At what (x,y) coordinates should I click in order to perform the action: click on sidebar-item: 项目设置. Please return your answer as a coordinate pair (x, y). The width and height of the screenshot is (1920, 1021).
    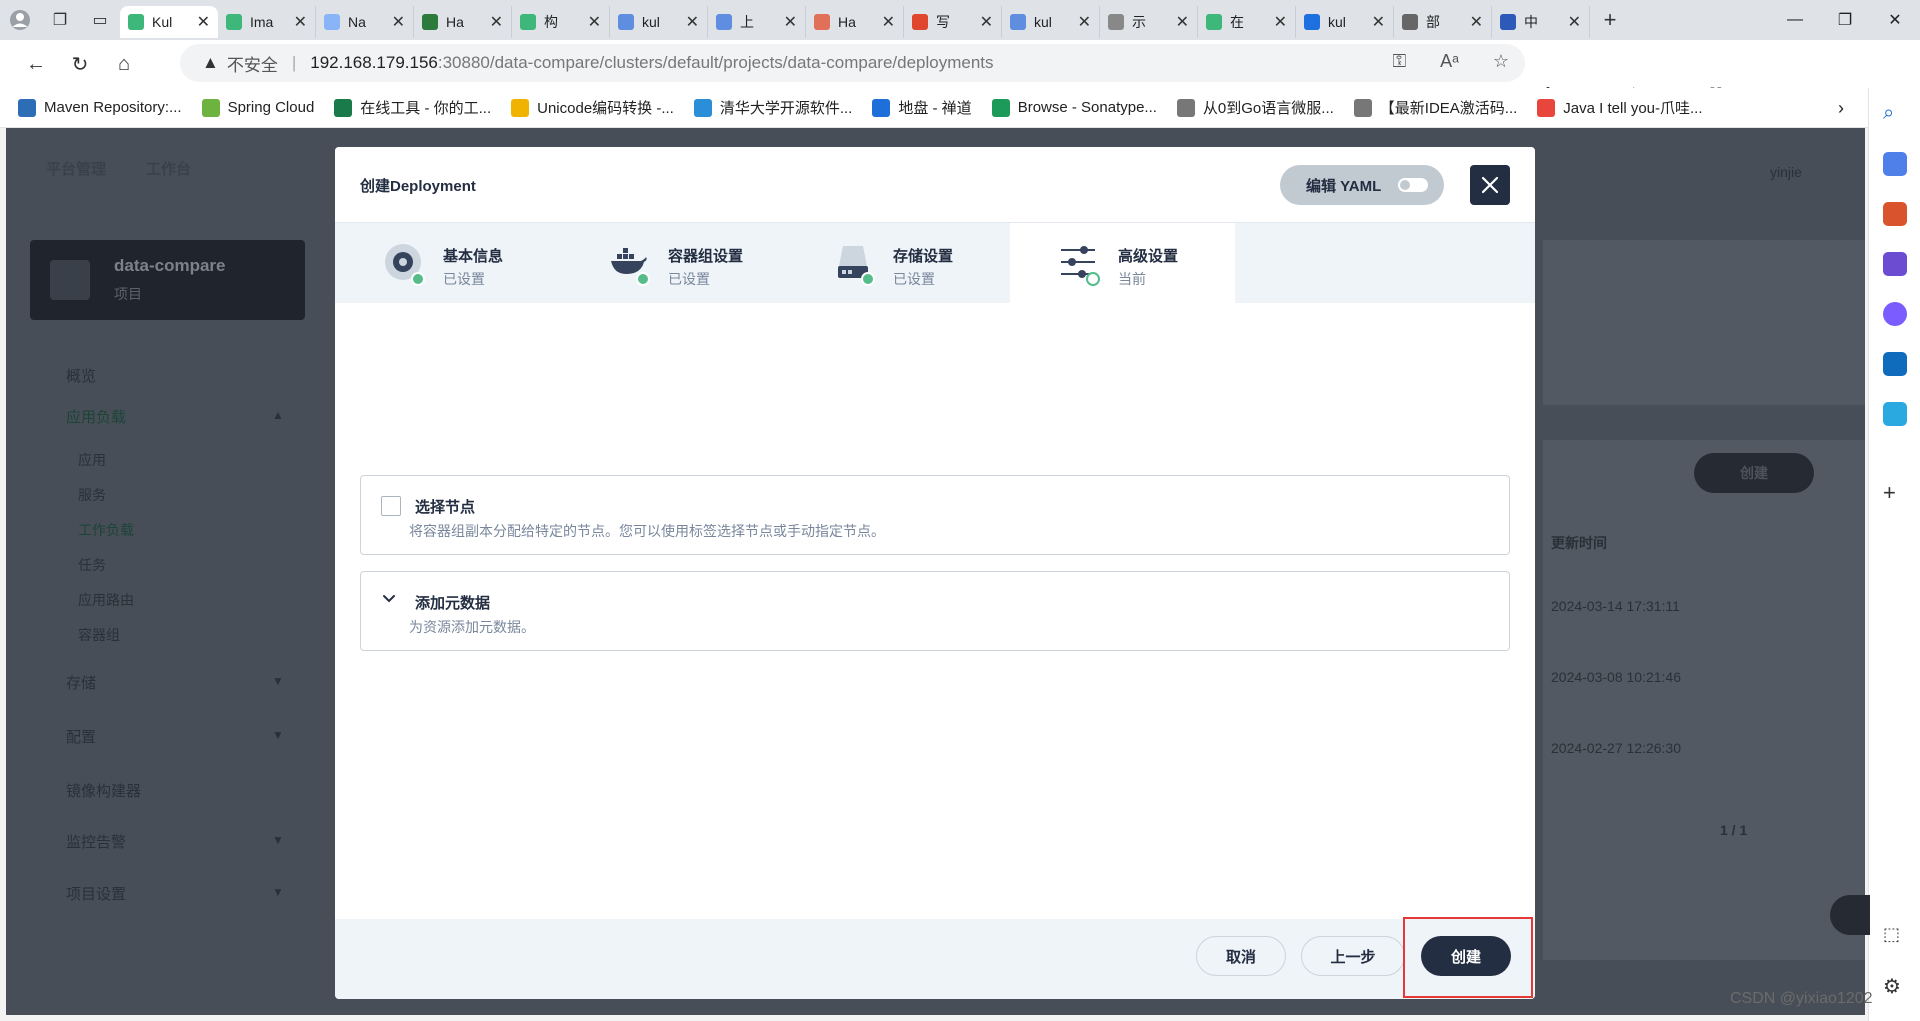
    Looking at the image, I should click on (96, 893).